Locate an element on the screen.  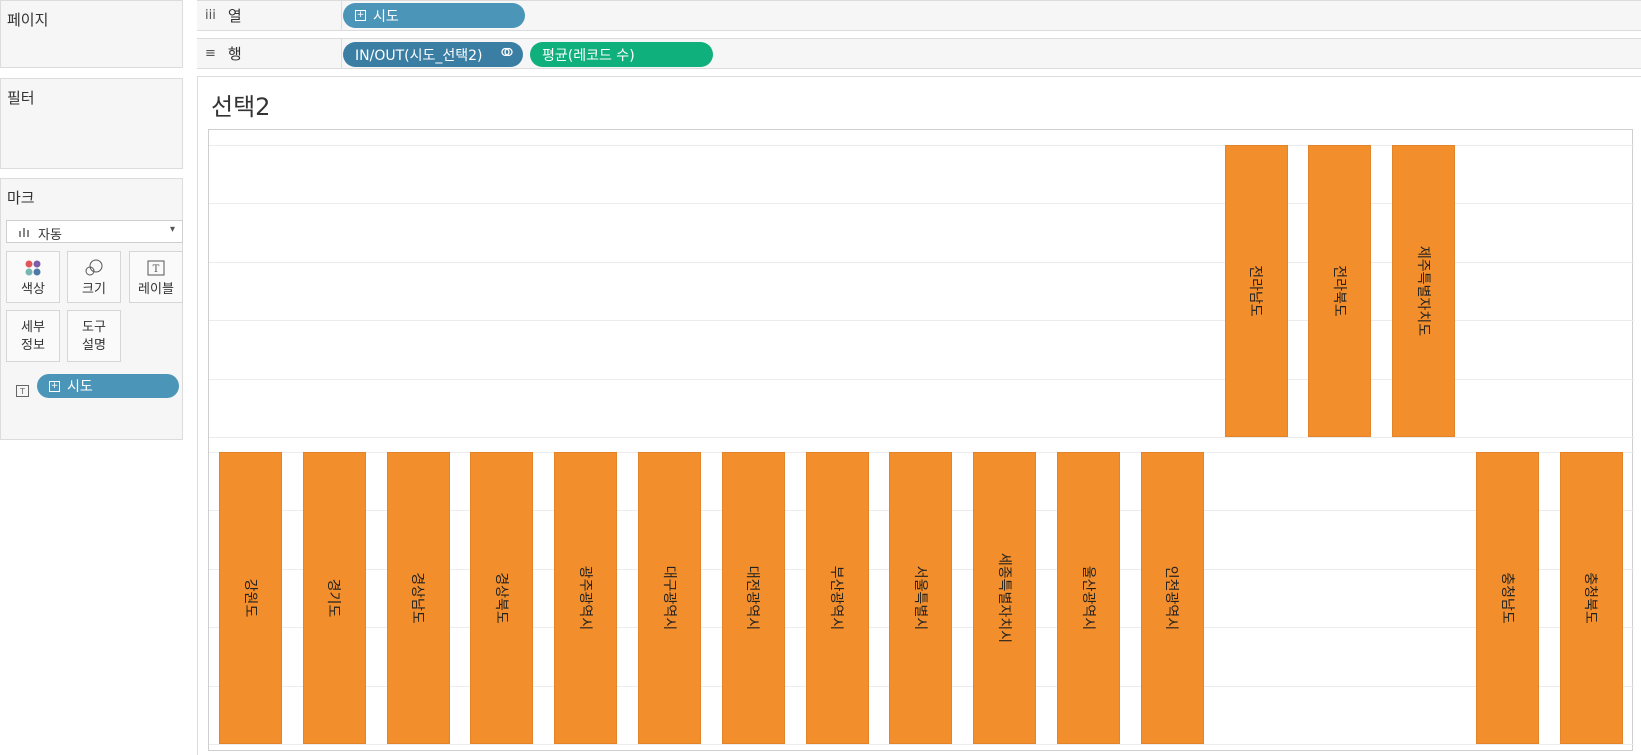
bar-out: 인천광역시 is located at coordinates (1172, 598).